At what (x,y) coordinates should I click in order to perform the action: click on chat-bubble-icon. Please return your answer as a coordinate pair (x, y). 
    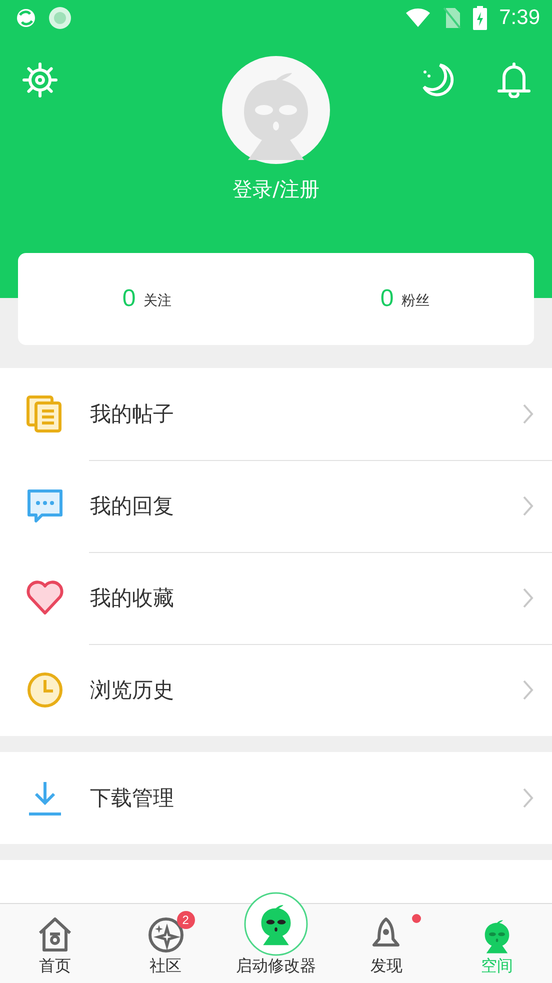
    Looking at the image, I should click on (45, 506).